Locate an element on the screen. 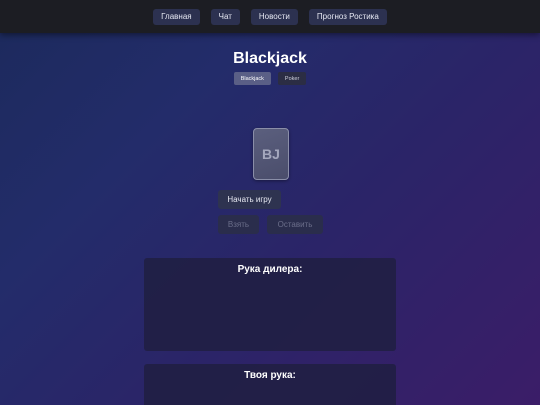 The image size is (540, 405). nav-home-button: Главная is located at coordinates (176, 16).